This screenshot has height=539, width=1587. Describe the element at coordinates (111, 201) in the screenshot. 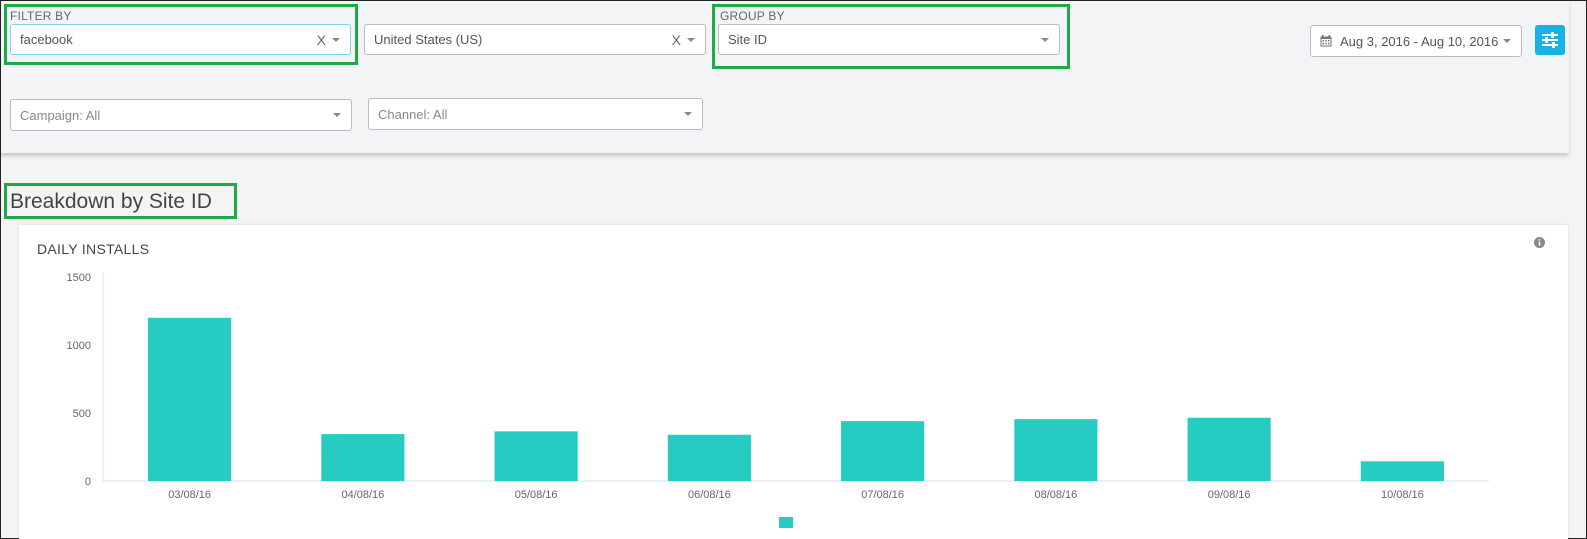

I see `page-title: Breakdown by Site ID` at that location.